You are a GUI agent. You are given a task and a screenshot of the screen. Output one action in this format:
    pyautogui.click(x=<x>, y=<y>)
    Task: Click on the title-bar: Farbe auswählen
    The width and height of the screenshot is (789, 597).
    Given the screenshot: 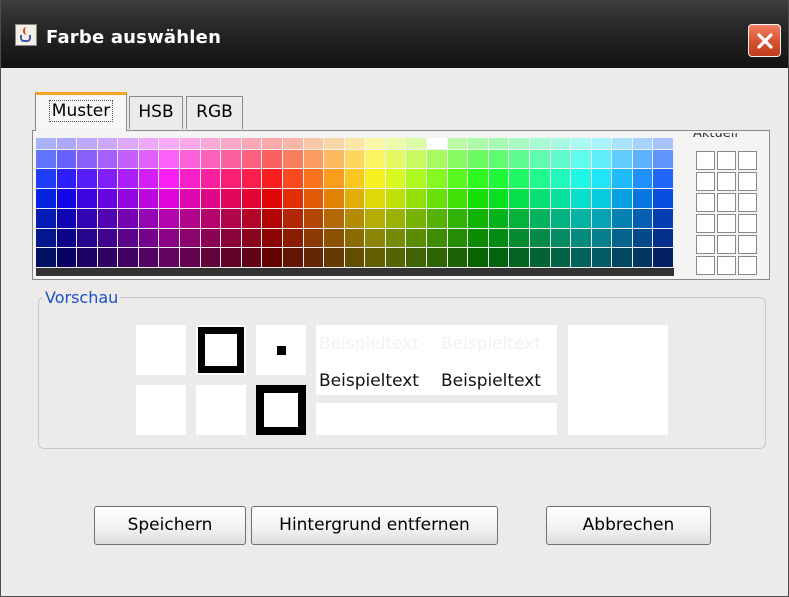 What is the action you would take?
    pyautogui.click(x=394, y=34)
    